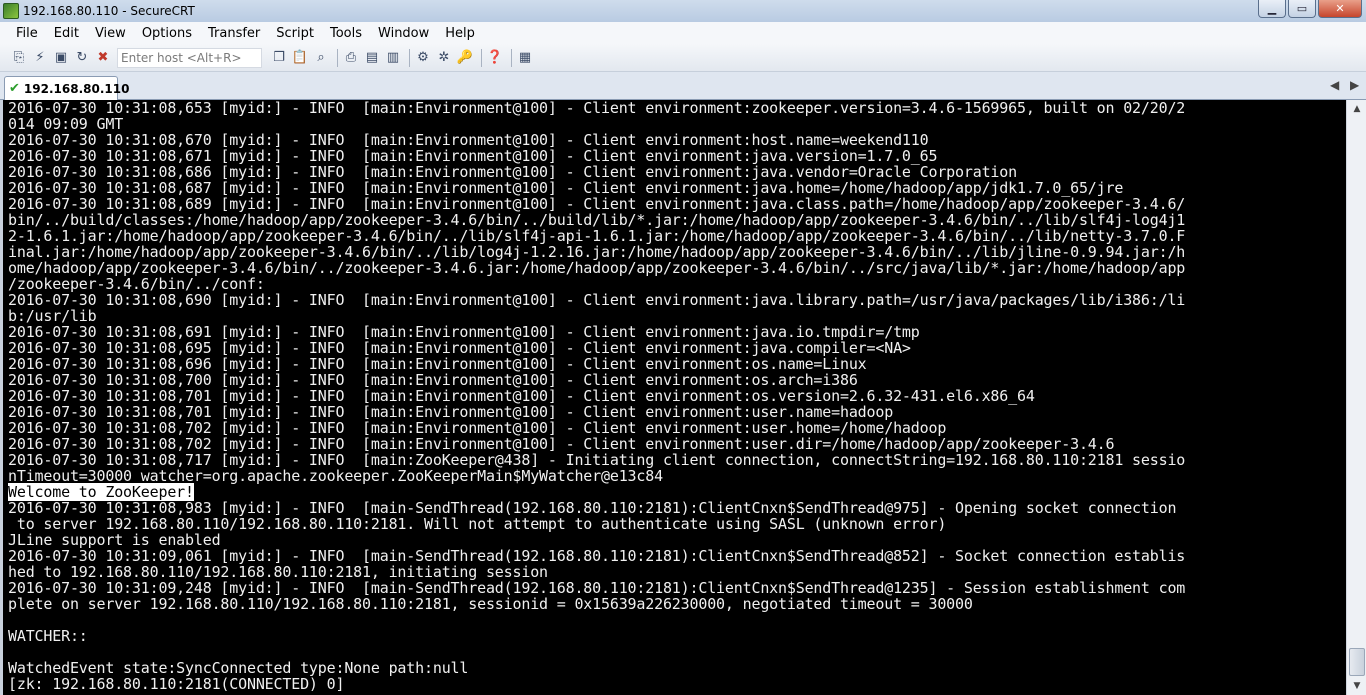 This screenshot has height=695, width=1366. I want to click on terminal-line: [zk: 192.168.80.110:2181(CONNECTED) 0], so click(176, 684).